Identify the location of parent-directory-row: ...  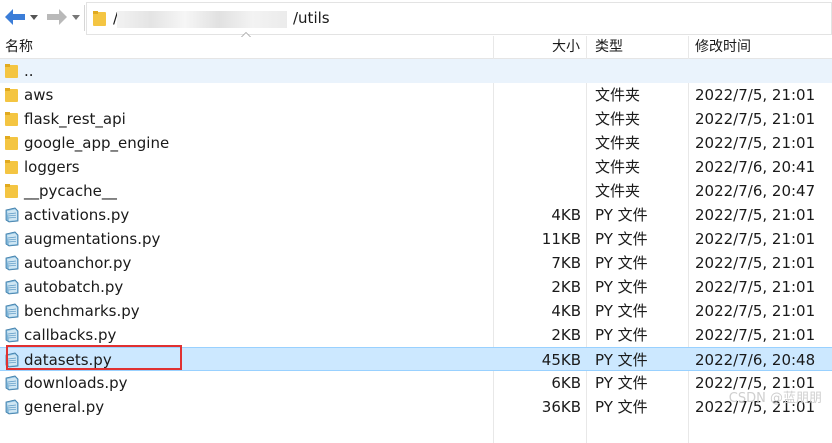
(416, 71).